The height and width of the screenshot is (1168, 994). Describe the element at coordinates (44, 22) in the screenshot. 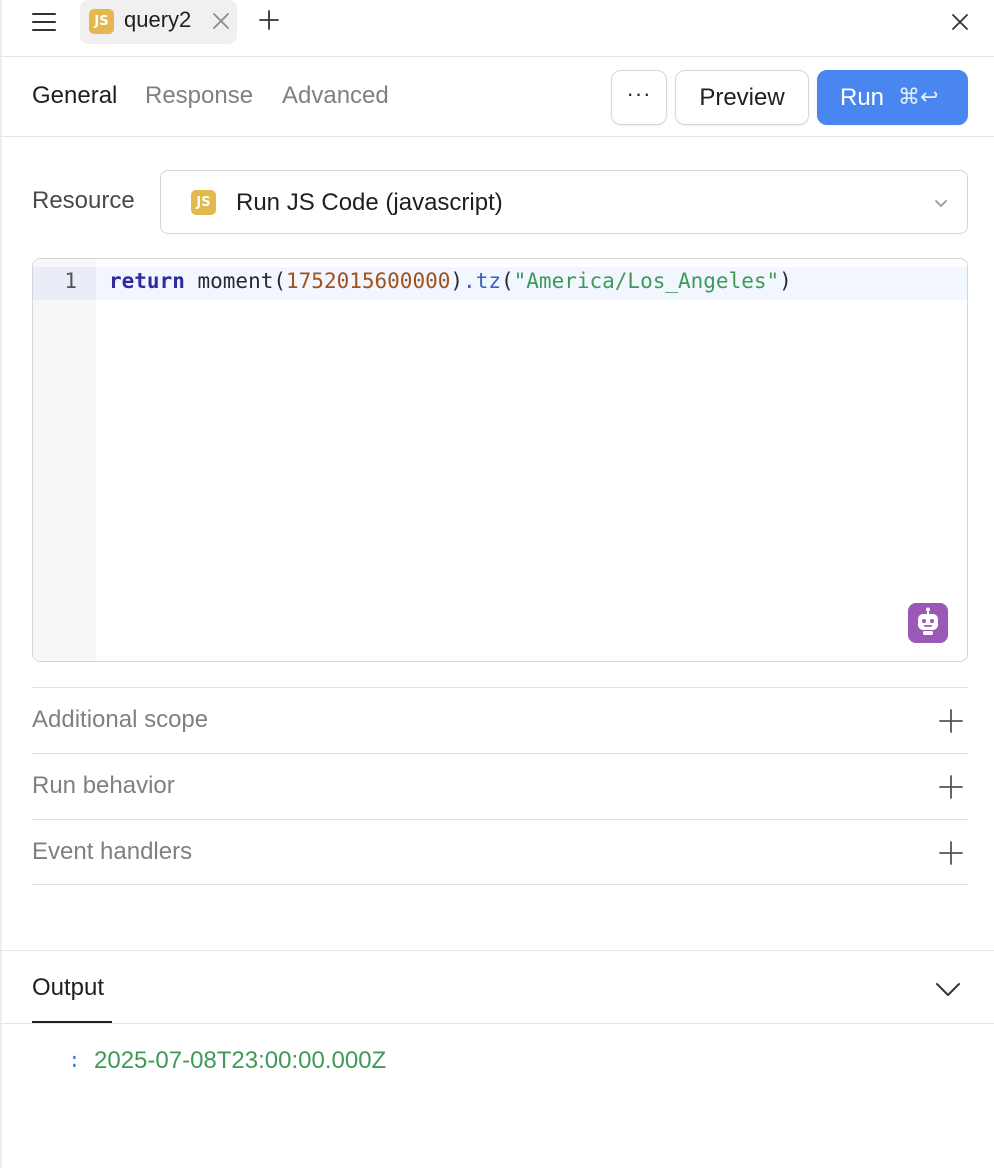

I see `hamburger-menu-icon` at that location.